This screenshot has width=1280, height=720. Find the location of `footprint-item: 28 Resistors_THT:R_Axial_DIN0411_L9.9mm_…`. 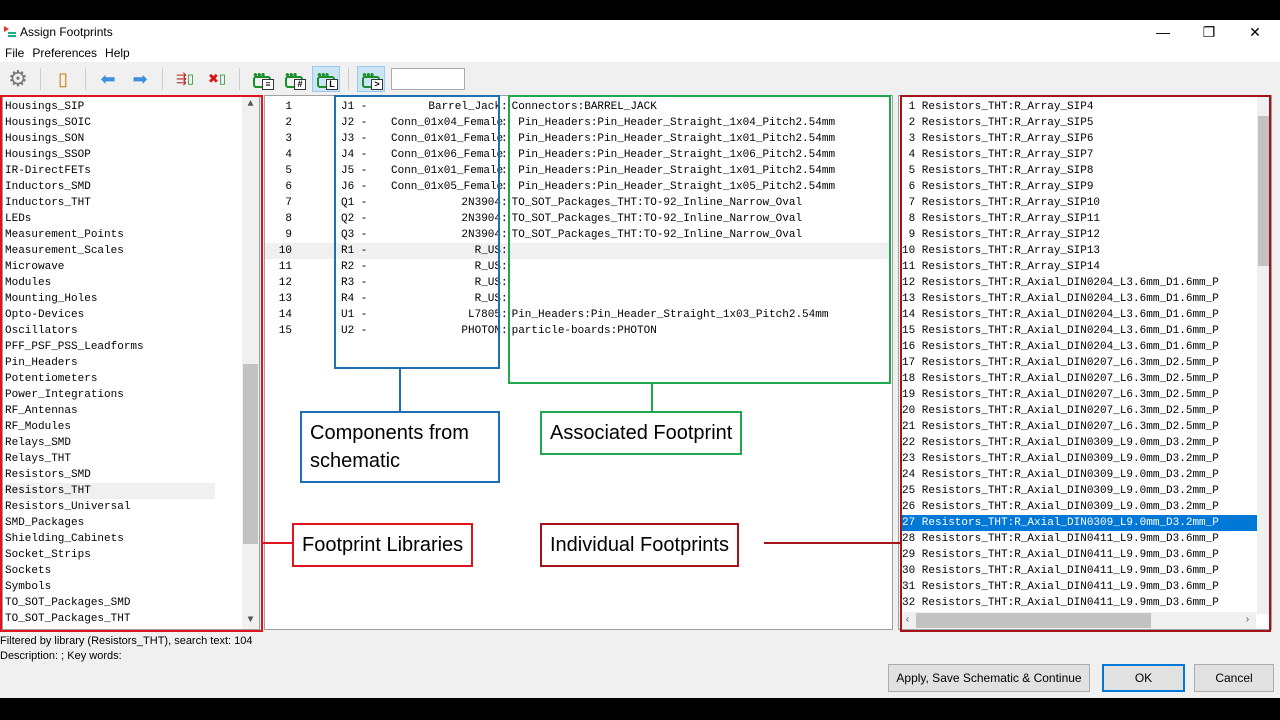

footprint-item: 28 Resistors_THT:R_Axial_DIN0411_L9.9mm_… is located at coordinates (1080, 539).